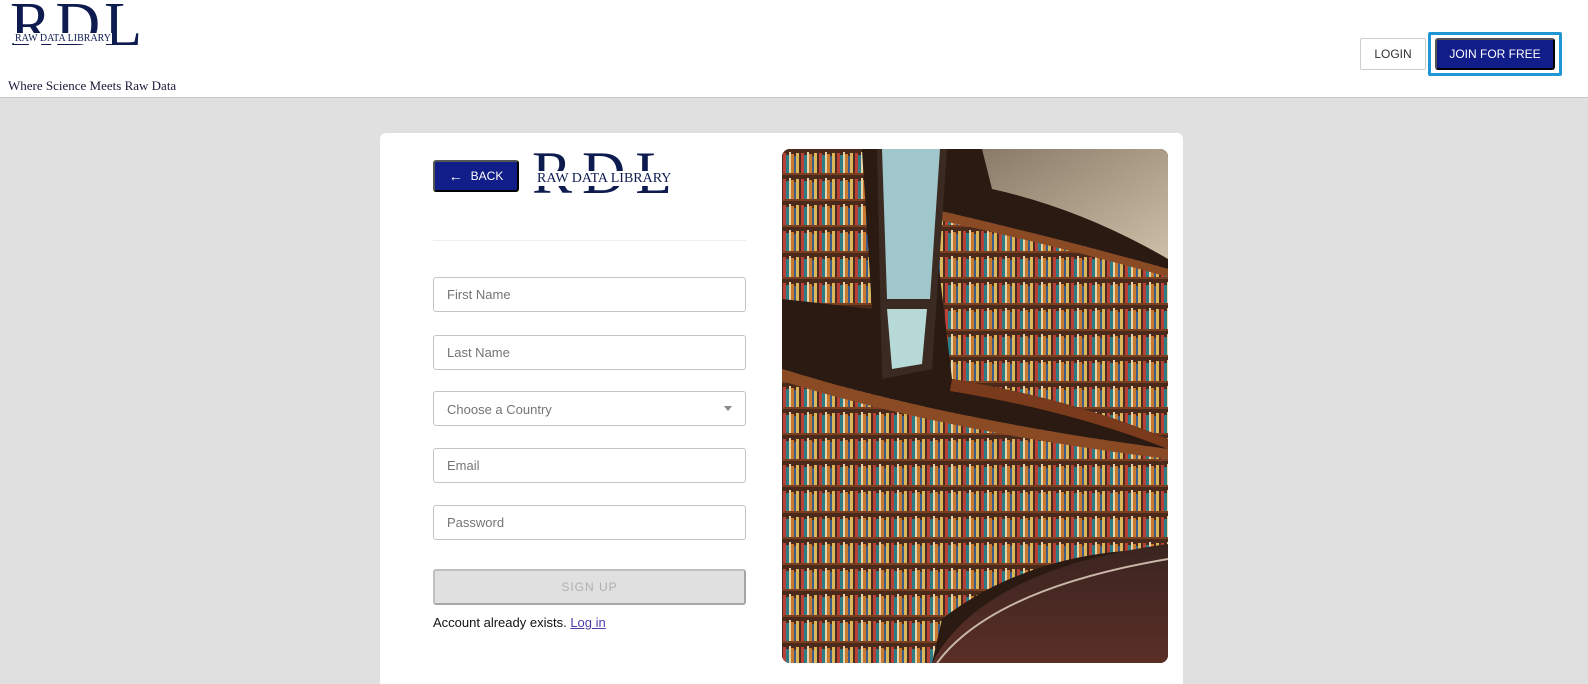 This screenshot has width=1588, height=684. Describe the element at coordinates (604, 178) in the screenshot. I see `card-logo-subtitle: RAW DATA LIBRARY` at that location.